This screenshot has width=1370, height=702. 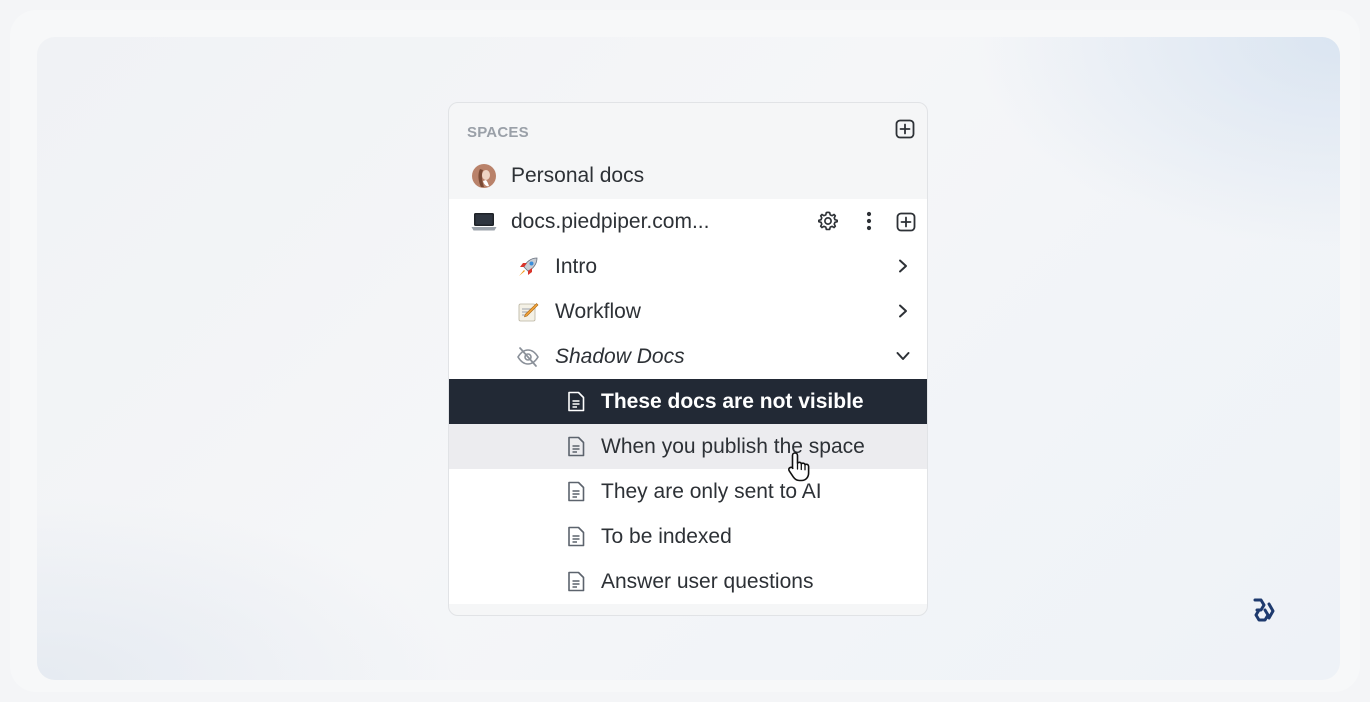 I want to click on sidebar-item-shadow-docs: Shadow Docs, so click(x=688, y=356).